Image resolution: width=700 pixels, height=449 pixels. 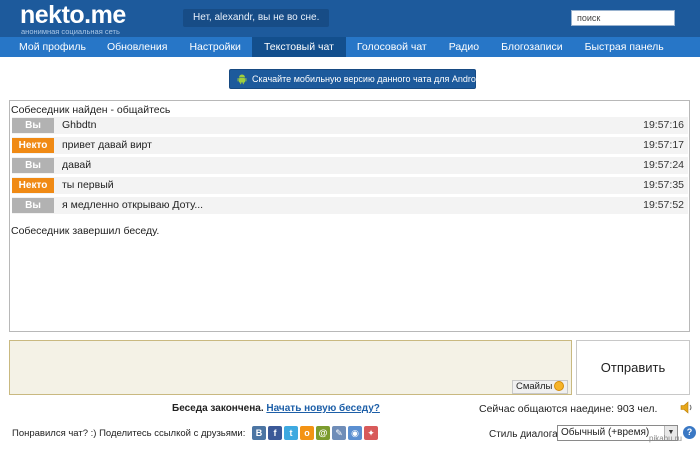 I want to click on message-time: 19:57:52, so click(x=663, y=205).